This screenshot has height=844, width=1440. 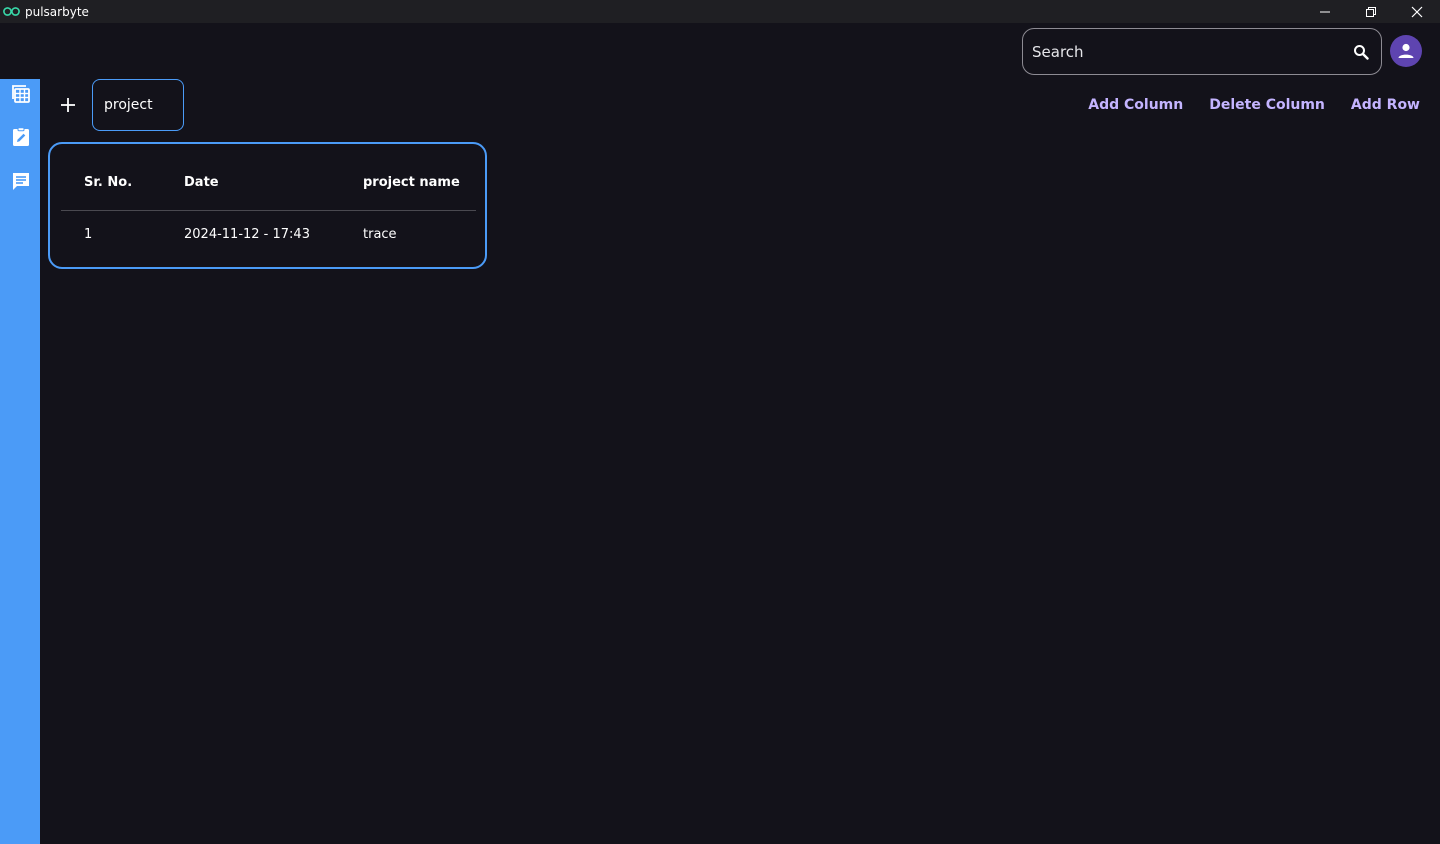 I want to click on column-header-date: Date, so click(x=201, y=182).